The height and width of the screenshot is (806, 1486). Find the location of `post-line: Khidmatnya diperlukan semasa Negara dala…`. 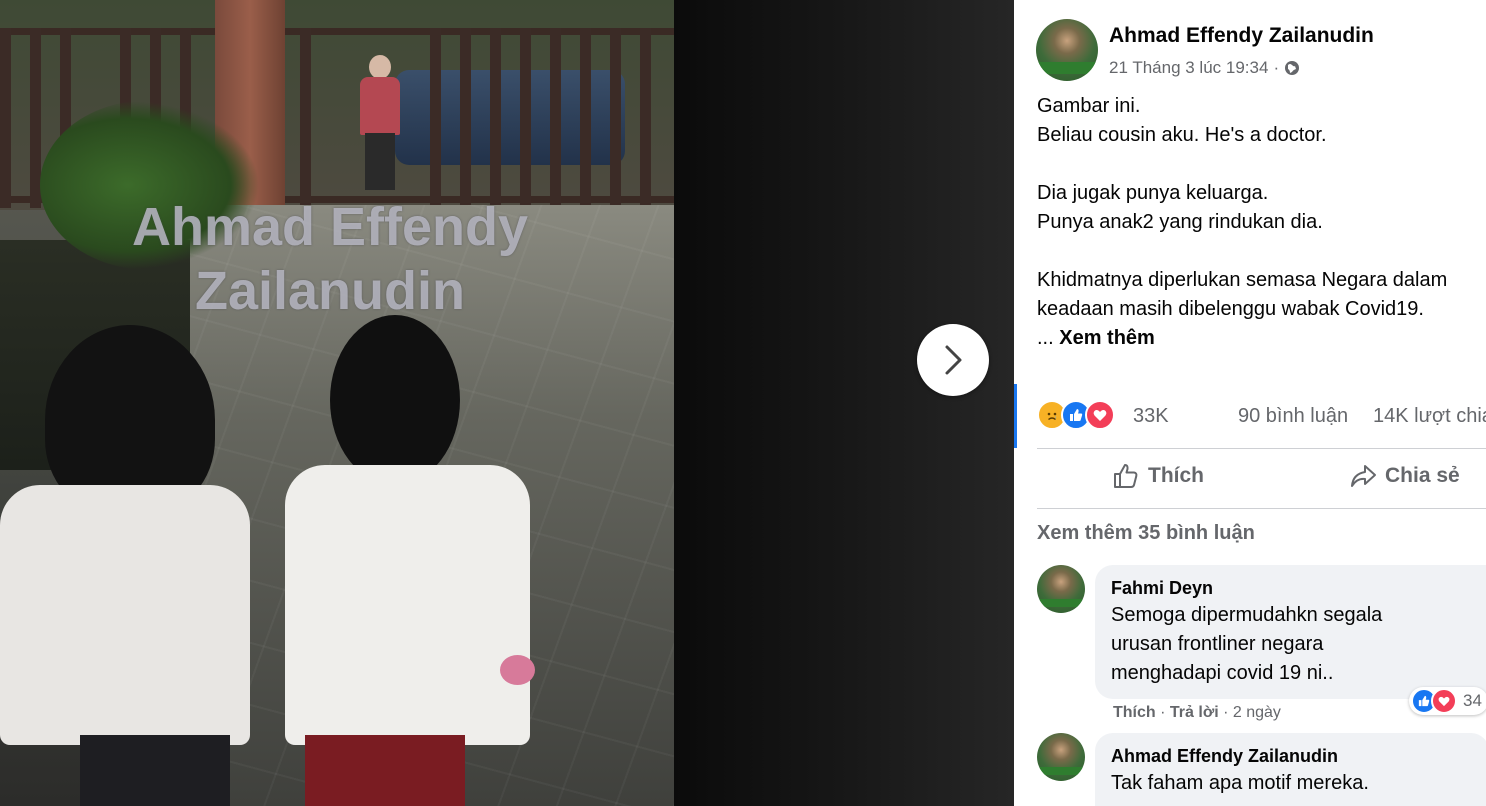

post-line: Khidmatnya diperlukan semasa Negara dala… is located at coordinates (1242, 280).